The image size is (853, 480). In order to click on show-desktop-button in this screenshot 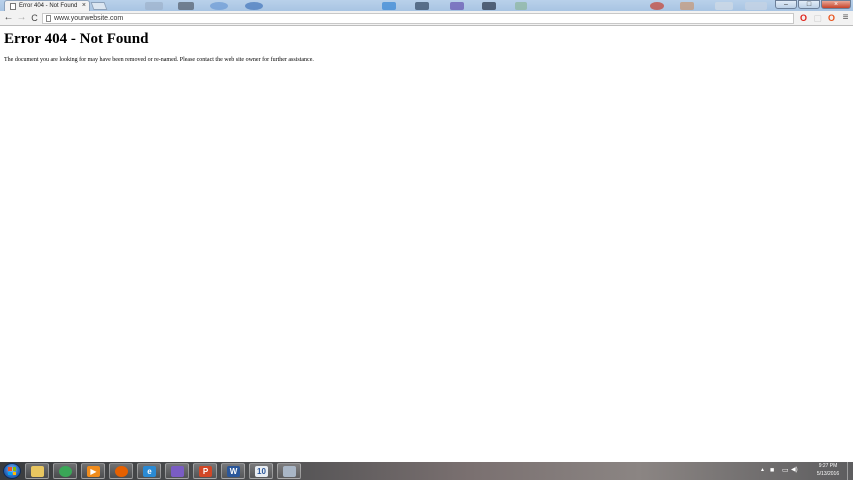, I will do `click(850, 471)`.